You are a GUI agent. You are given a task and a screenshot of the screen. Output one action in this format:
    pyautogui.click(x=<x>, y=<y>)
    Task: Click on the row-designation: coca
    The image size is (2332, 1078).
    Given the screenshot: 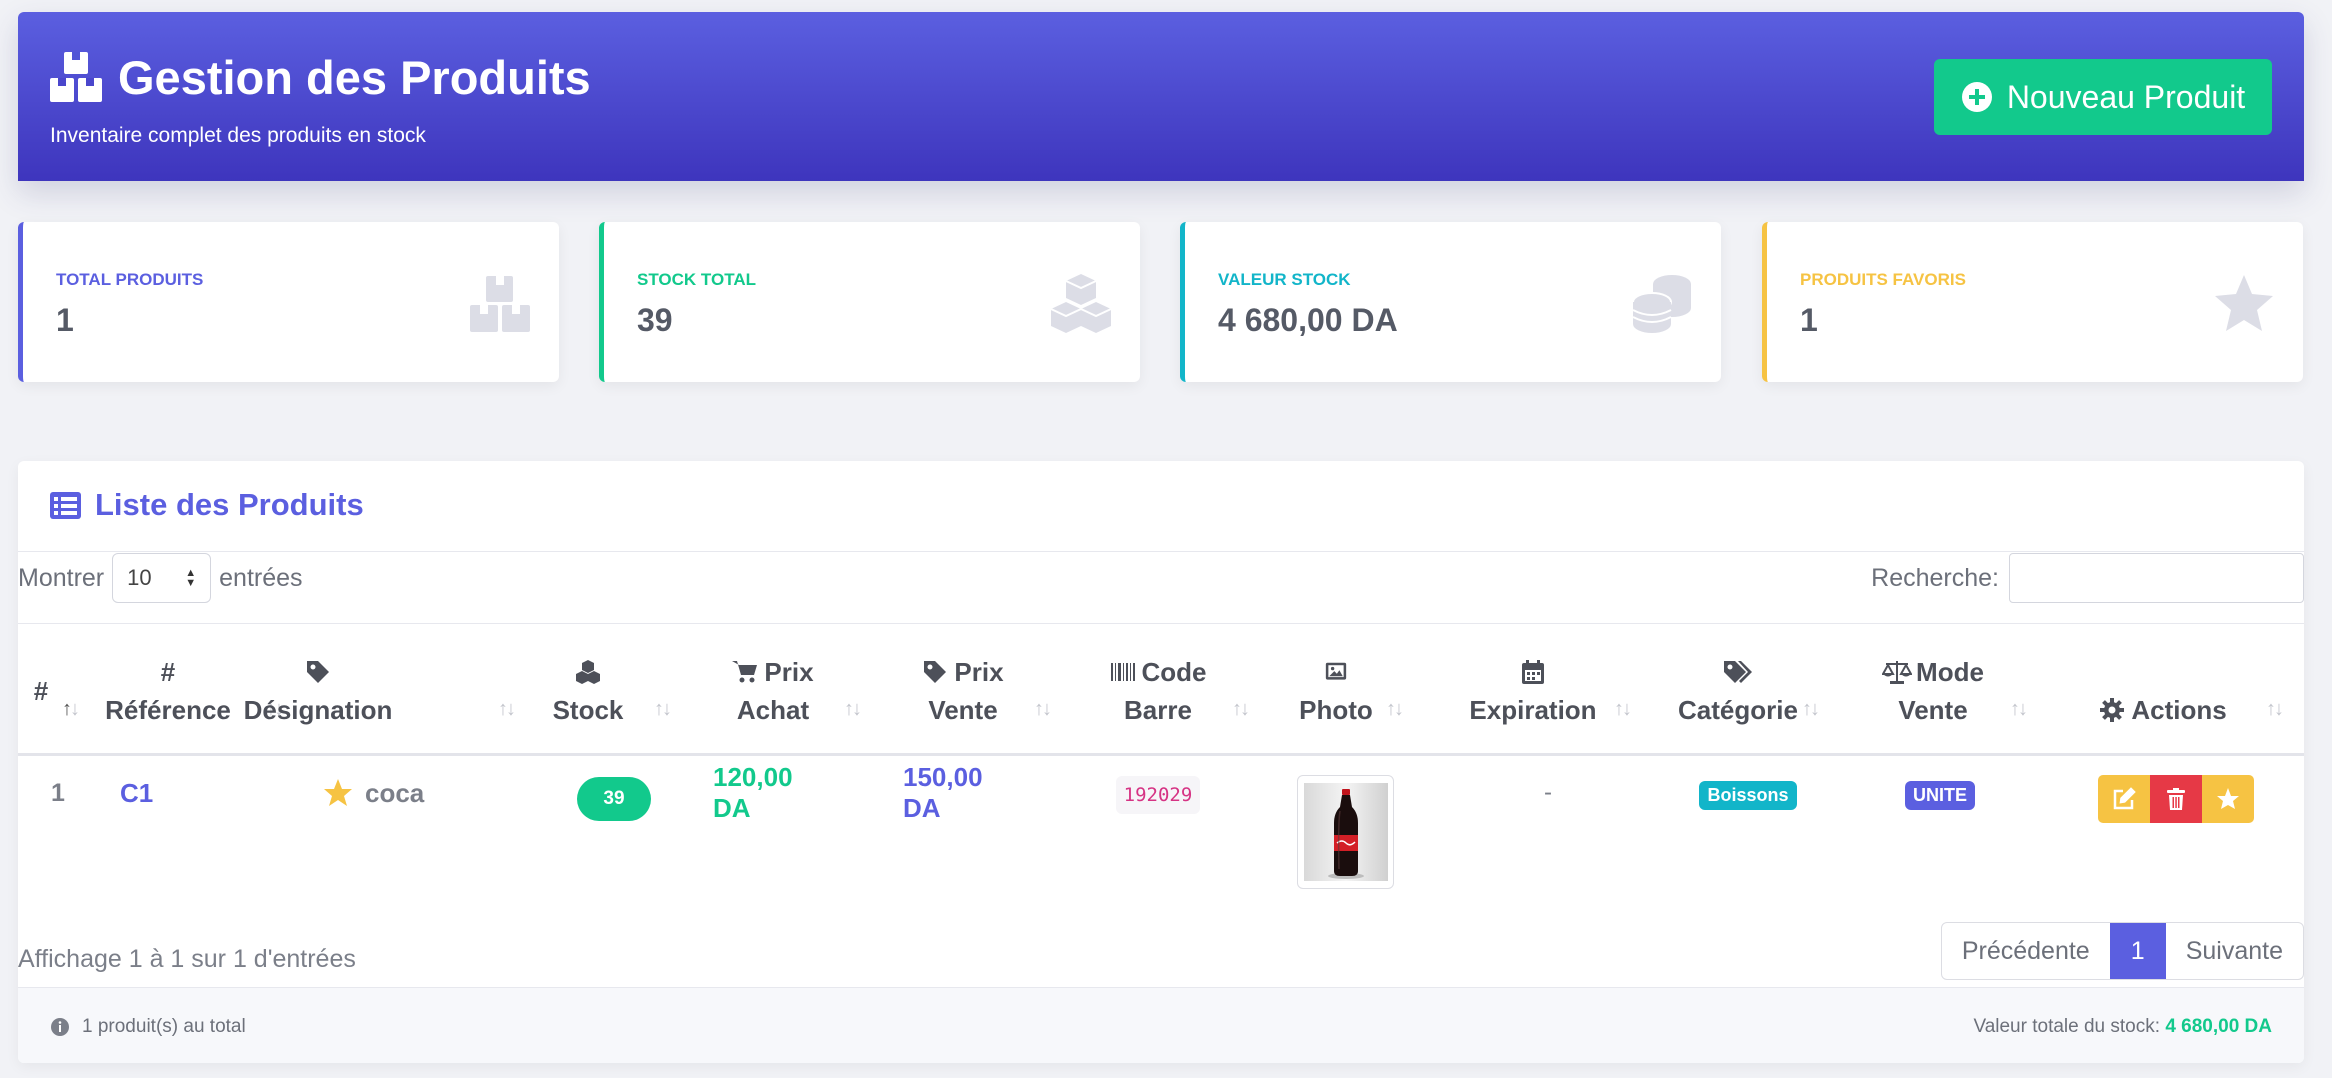 What is the action you would take?
    pyautogui.click(x=373, y=793)
    